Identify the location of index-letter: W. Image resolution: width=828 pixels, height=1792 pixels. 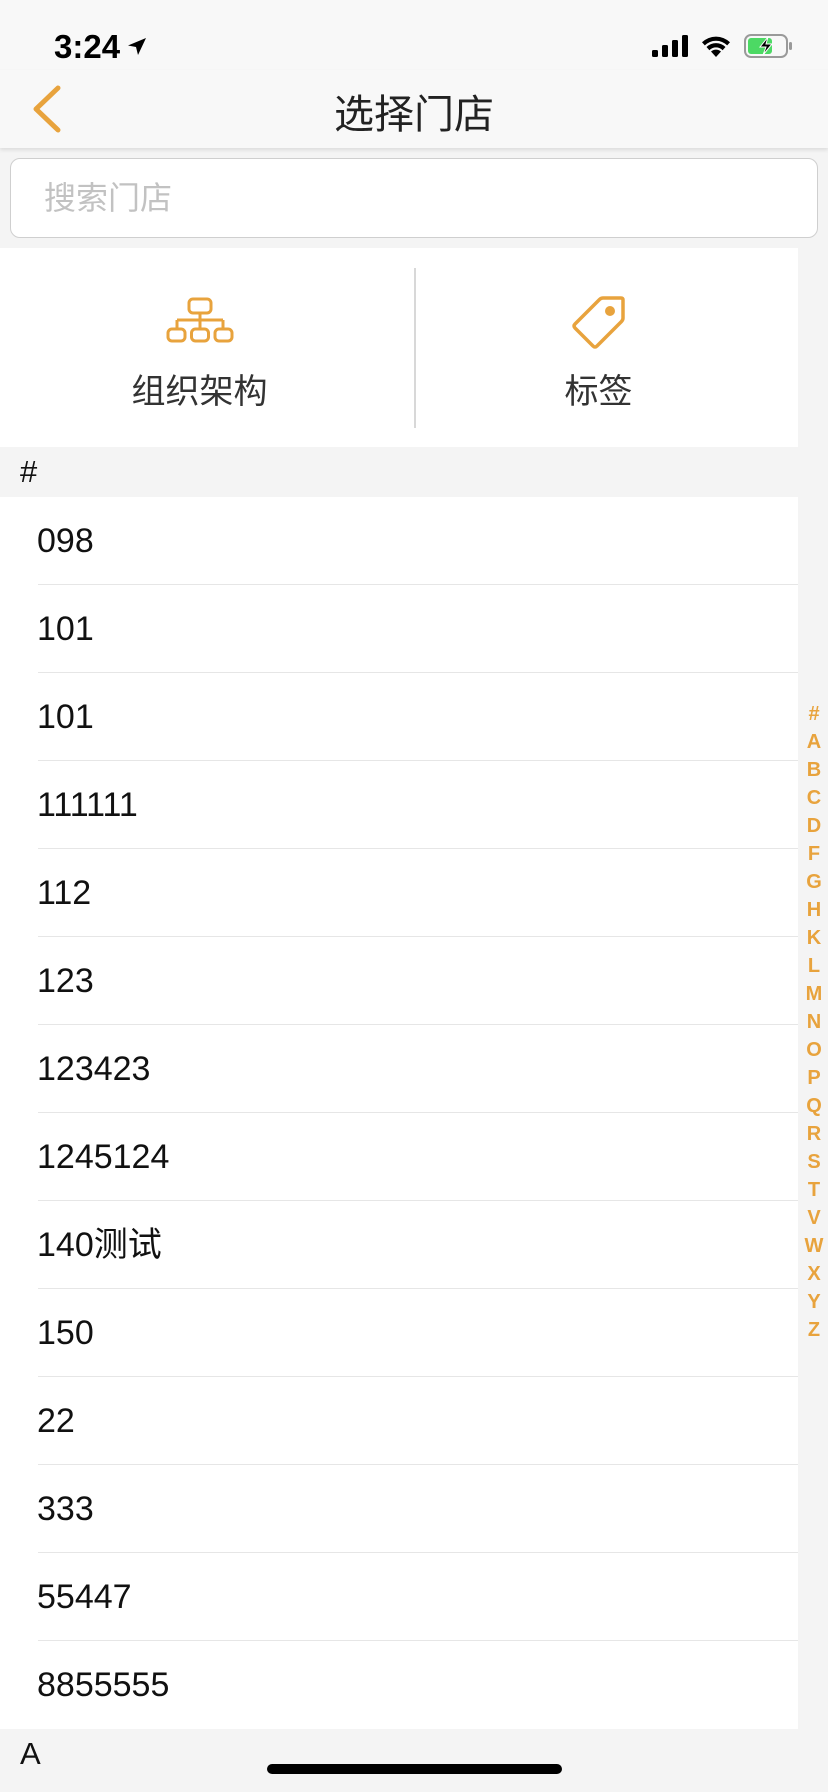
(814, 1246).